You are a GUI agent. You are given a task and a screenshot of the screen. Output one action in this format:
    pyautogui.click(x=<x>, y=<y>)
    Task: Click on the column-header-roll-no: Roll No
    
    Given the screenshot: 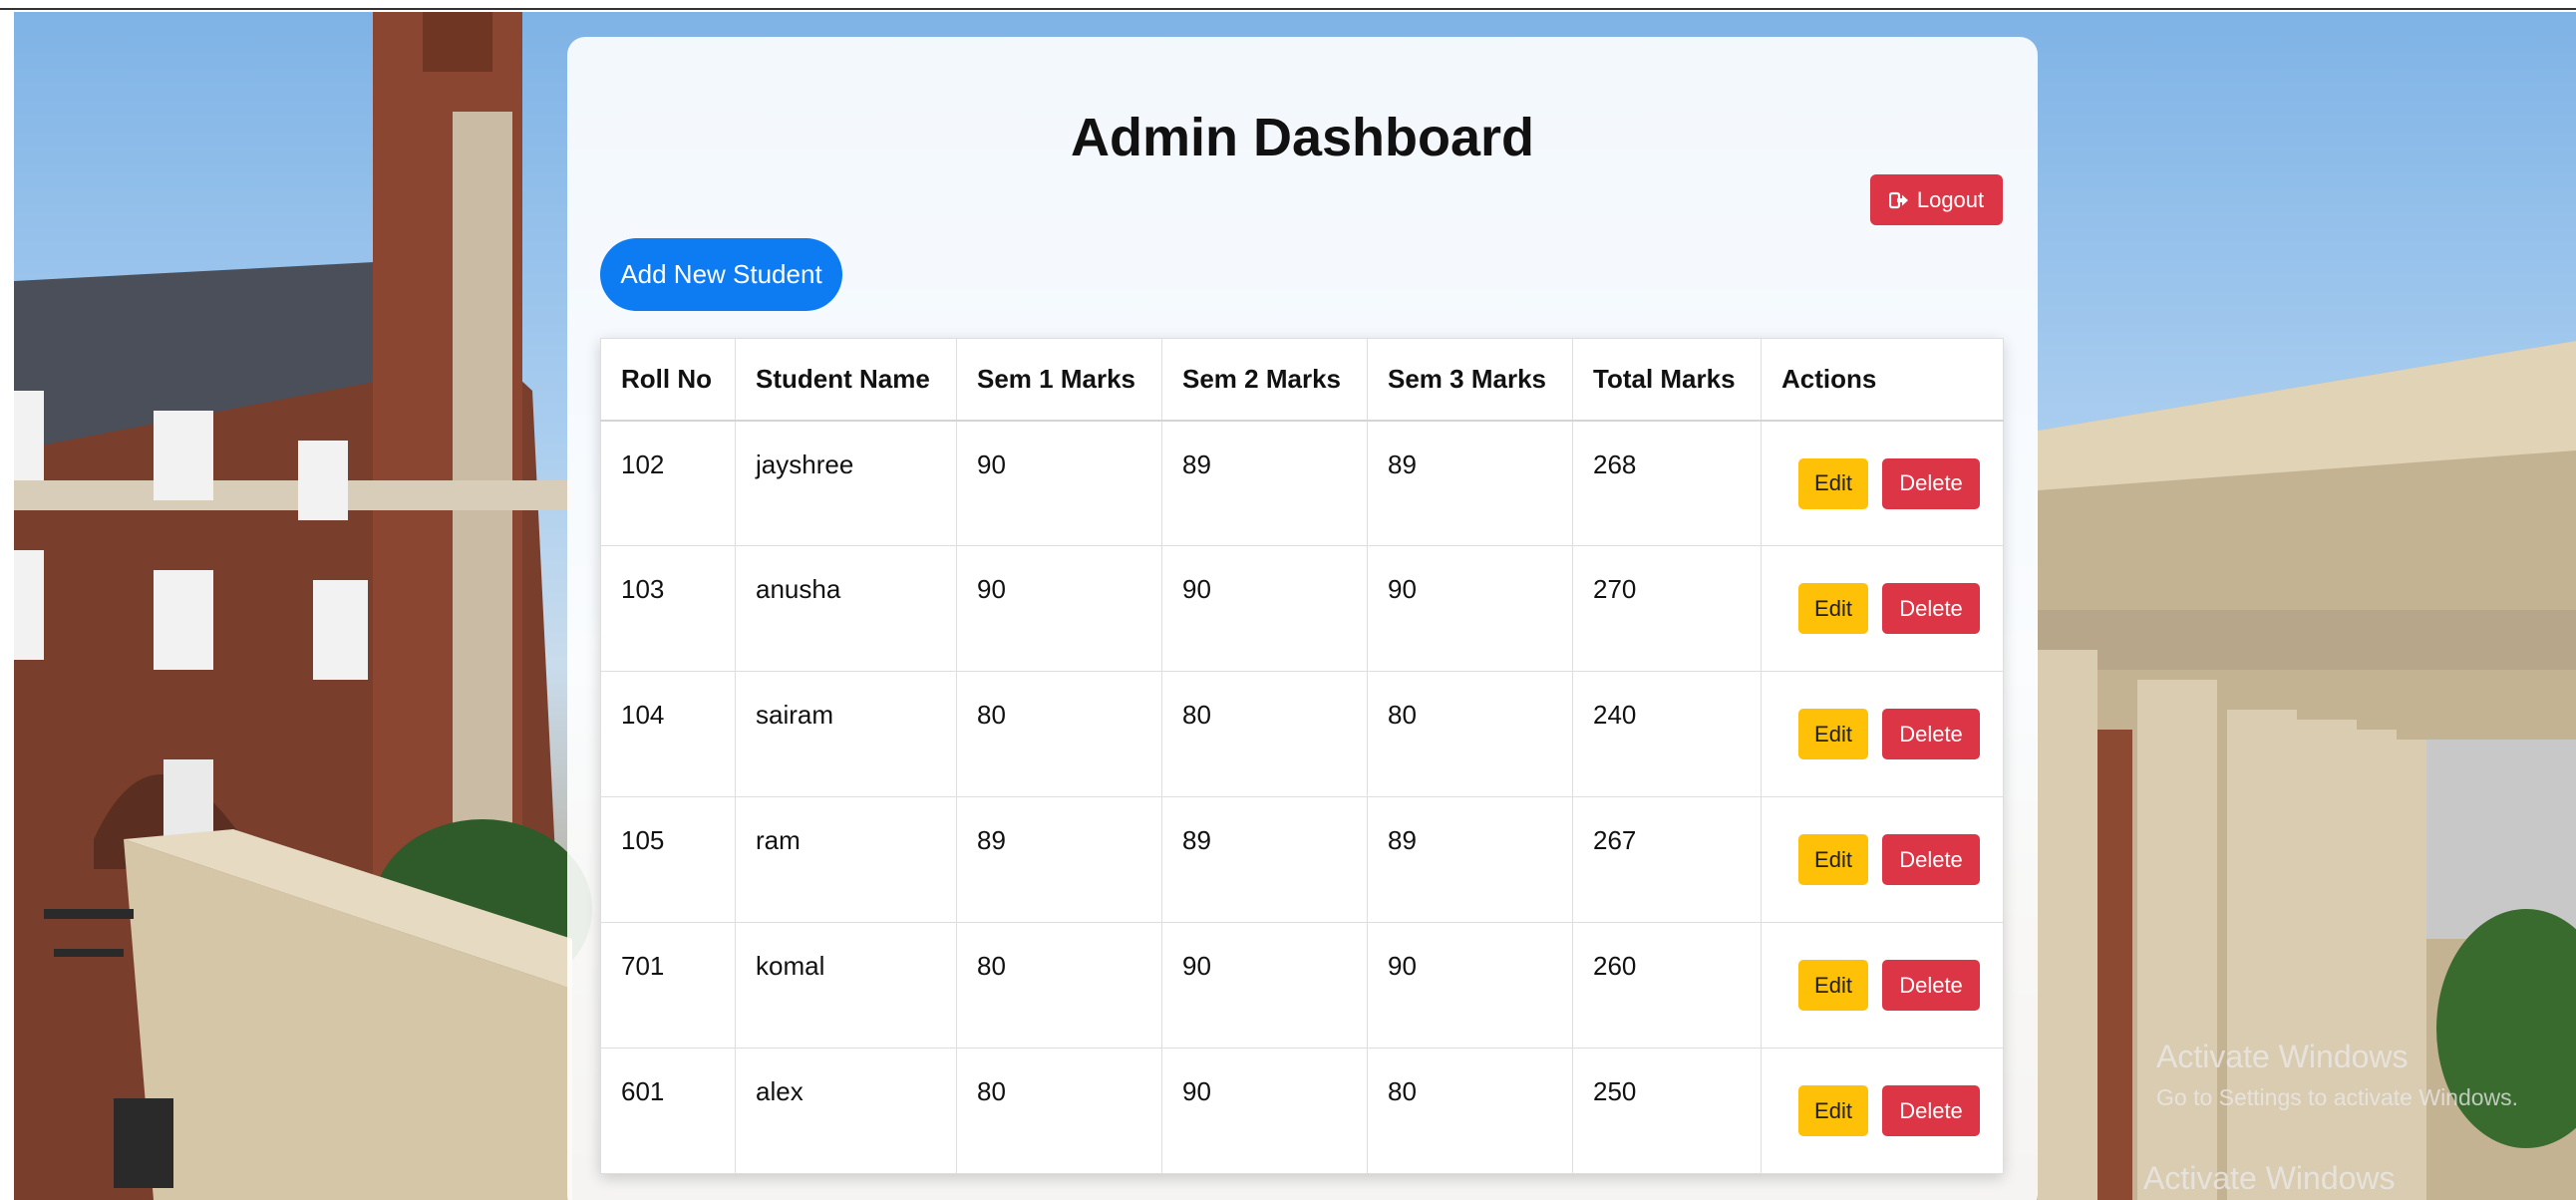 What is the action you would take?
    pyautogui.click(x=668, y=380)
    